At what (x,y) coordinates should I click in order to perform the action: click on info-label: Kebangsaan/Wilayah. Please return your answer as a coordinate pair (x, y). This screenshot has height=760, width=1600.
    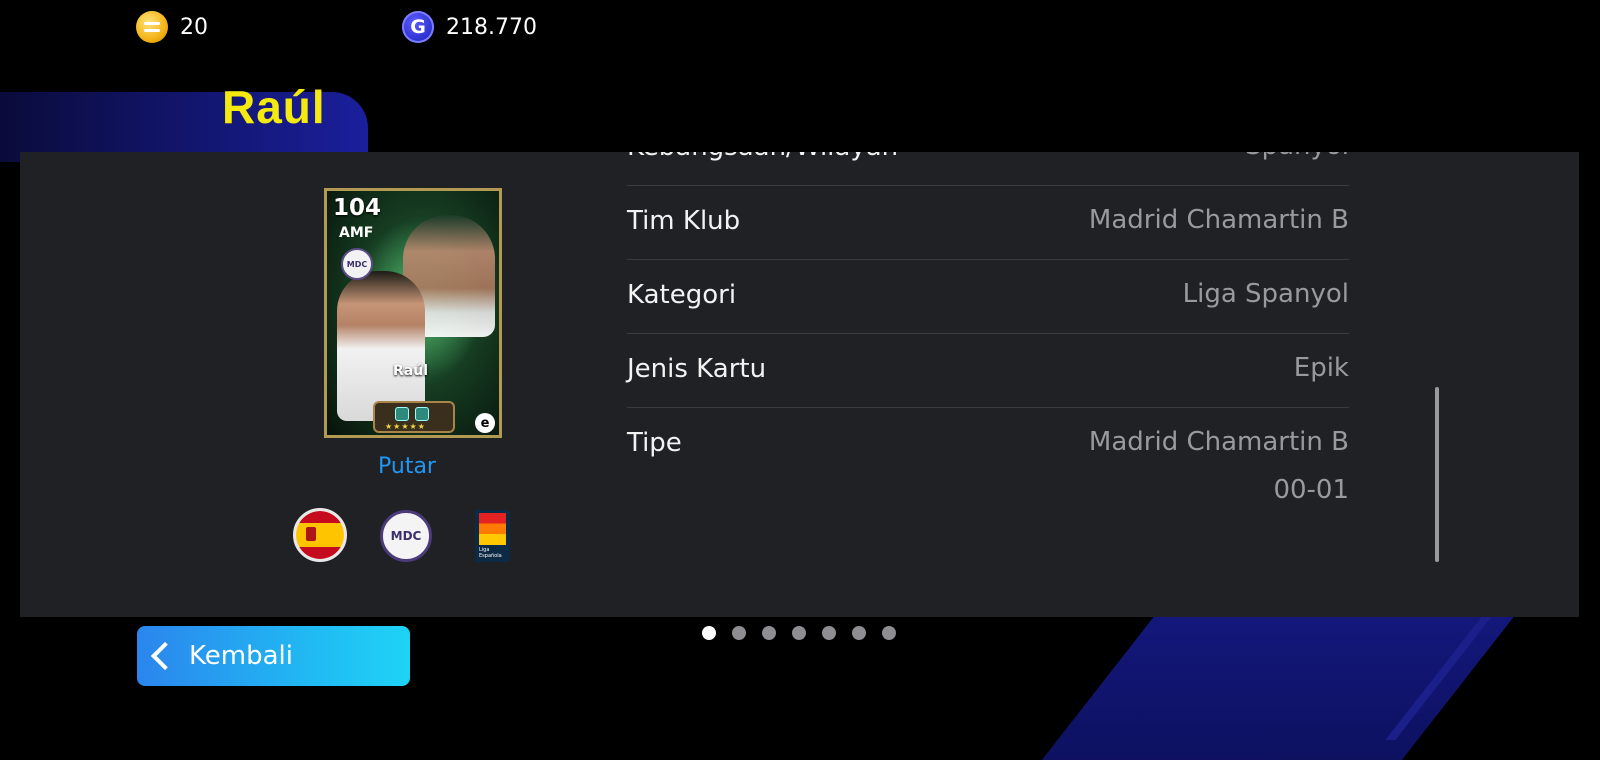
    Looking at the image, I should click on (762, 157).